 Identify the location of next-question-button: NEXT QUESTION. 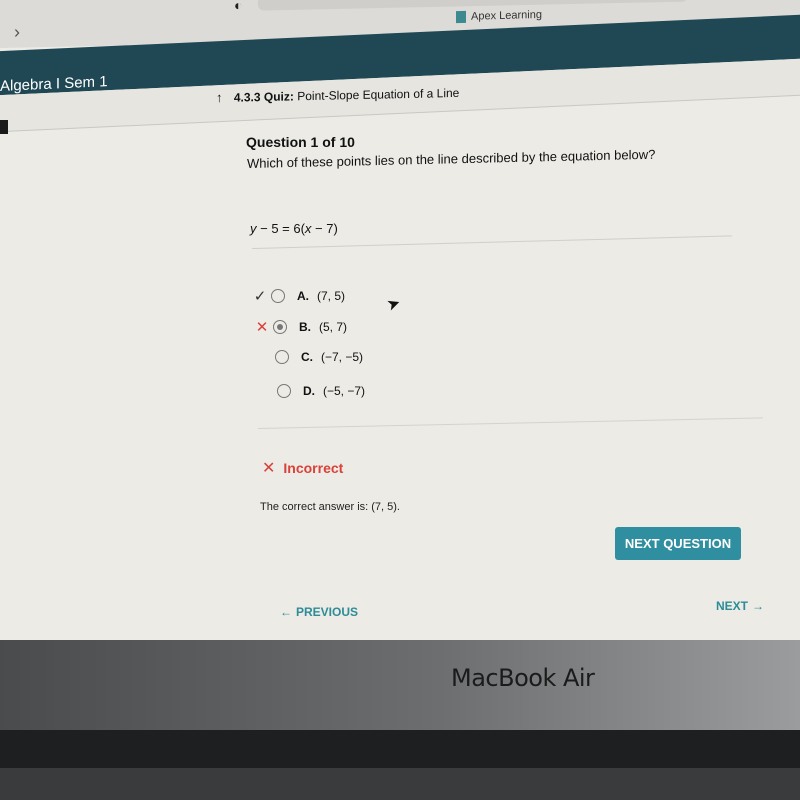
(678, 543).